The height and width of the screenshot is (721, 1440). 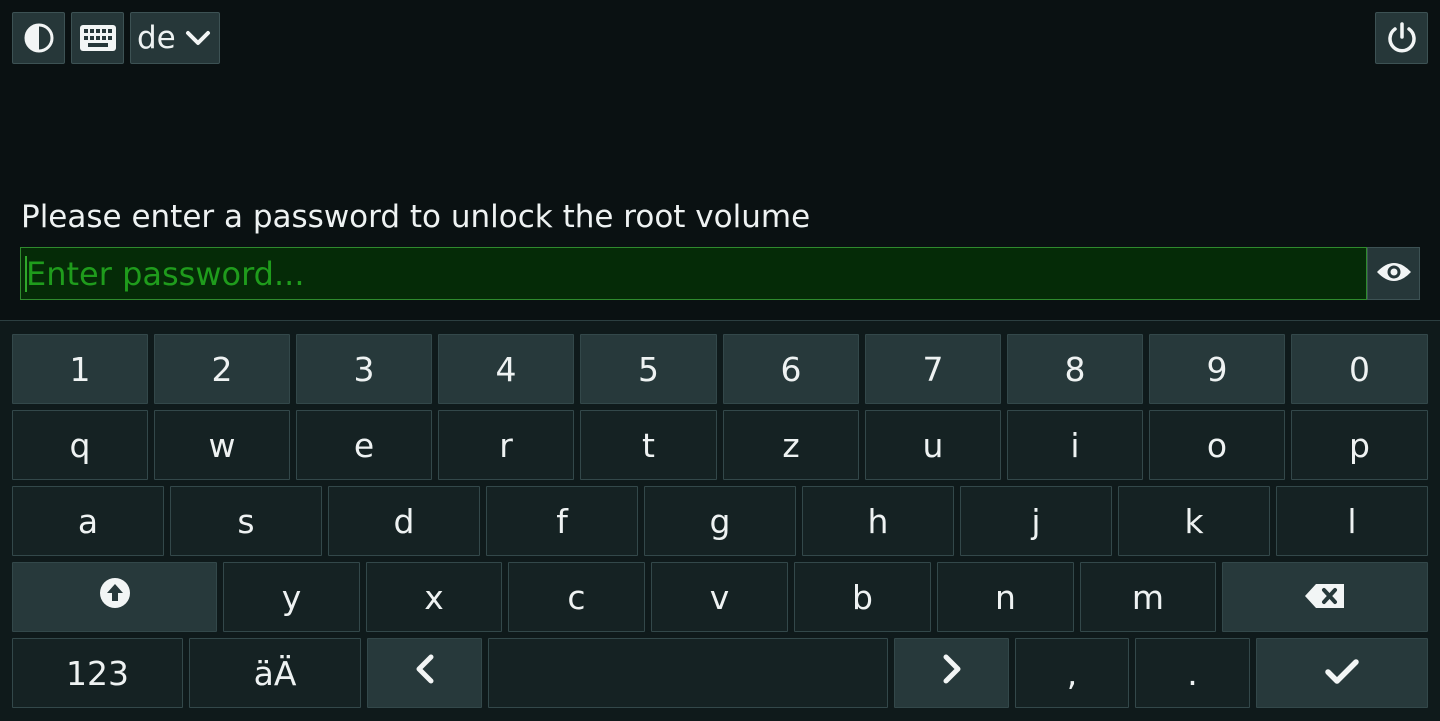 What do you see at coordinates (26, 274) in the screenshot?
I see `text-caret` at bounding box center [26, 274].